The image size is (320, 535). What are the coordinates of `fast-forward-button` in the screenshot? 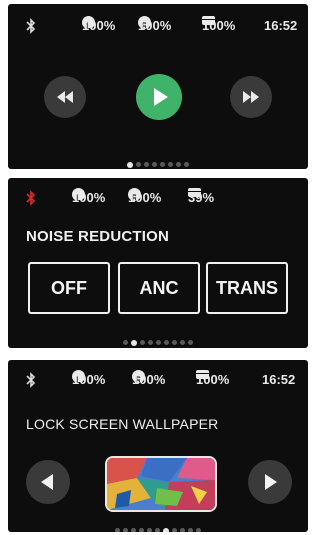 It's located at (251, 97).